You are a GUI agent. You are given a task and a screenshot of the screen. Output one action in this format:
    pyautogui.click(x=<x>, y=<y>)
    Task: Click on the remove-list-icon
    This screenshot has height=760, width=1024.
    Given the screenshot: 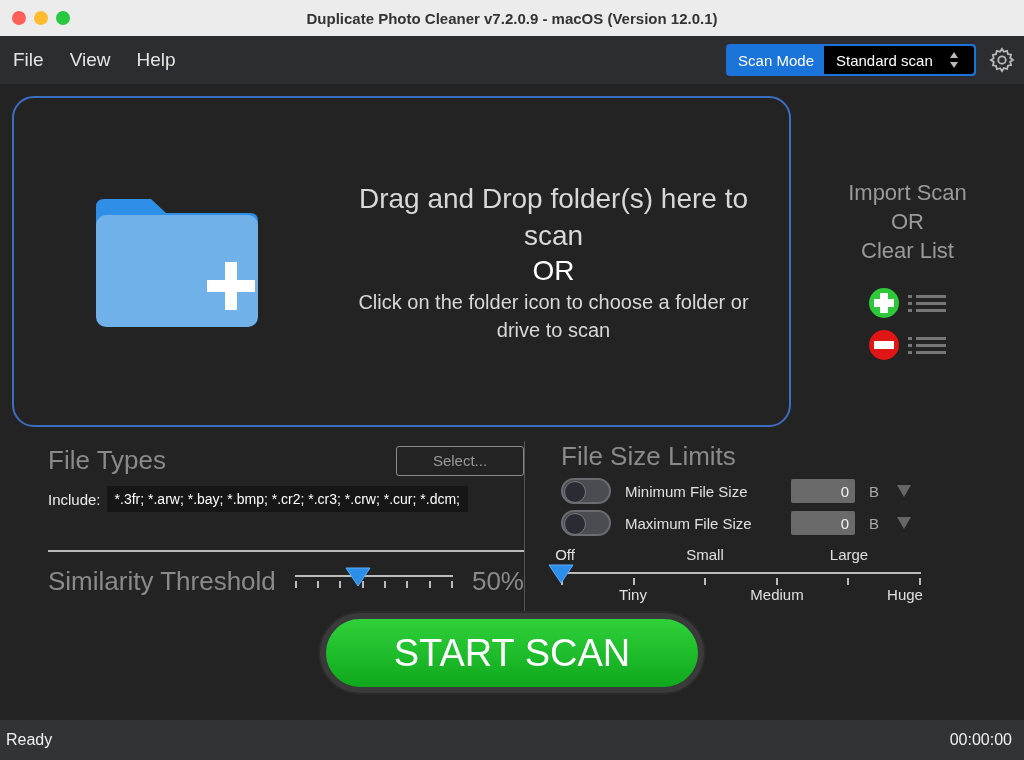 What is the action you would take?
    pyautogui.click(x=907, y=345)
    